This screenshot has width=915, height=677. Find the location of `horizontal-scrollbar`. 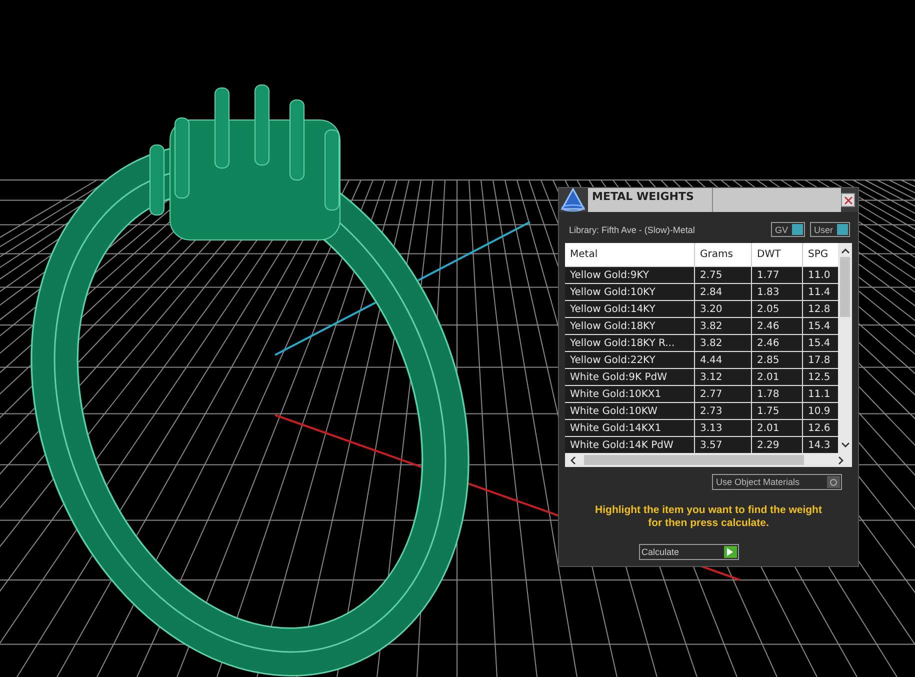

horizontal-scrollbar is located at coordinates (708, 460).